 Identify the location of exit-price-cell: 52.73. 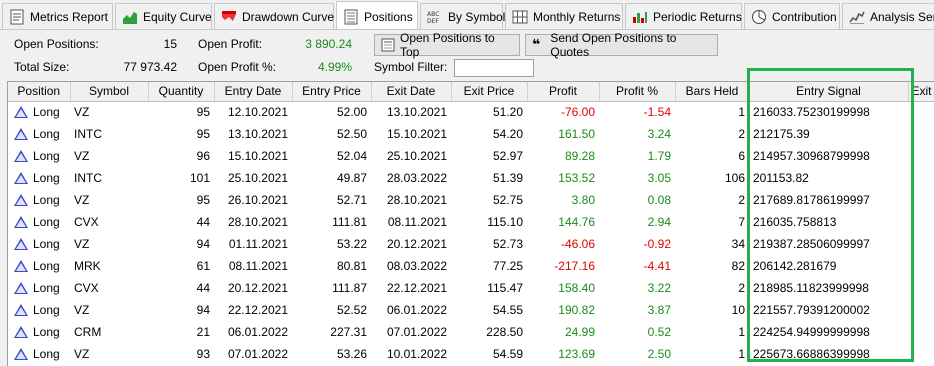
(507, 244).